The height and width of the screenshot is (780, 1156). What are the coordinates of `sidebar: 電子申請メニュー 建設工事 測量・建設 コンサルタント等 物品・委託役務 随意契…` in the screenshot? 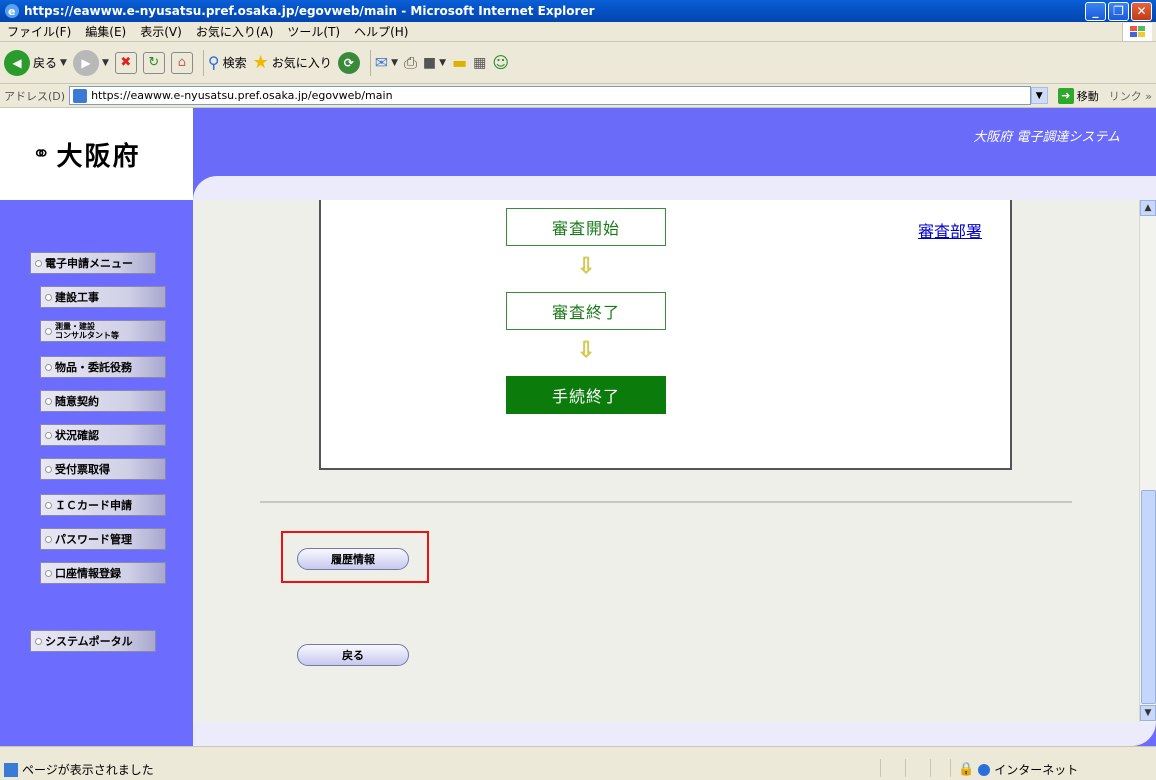 It's located at (96, 473).